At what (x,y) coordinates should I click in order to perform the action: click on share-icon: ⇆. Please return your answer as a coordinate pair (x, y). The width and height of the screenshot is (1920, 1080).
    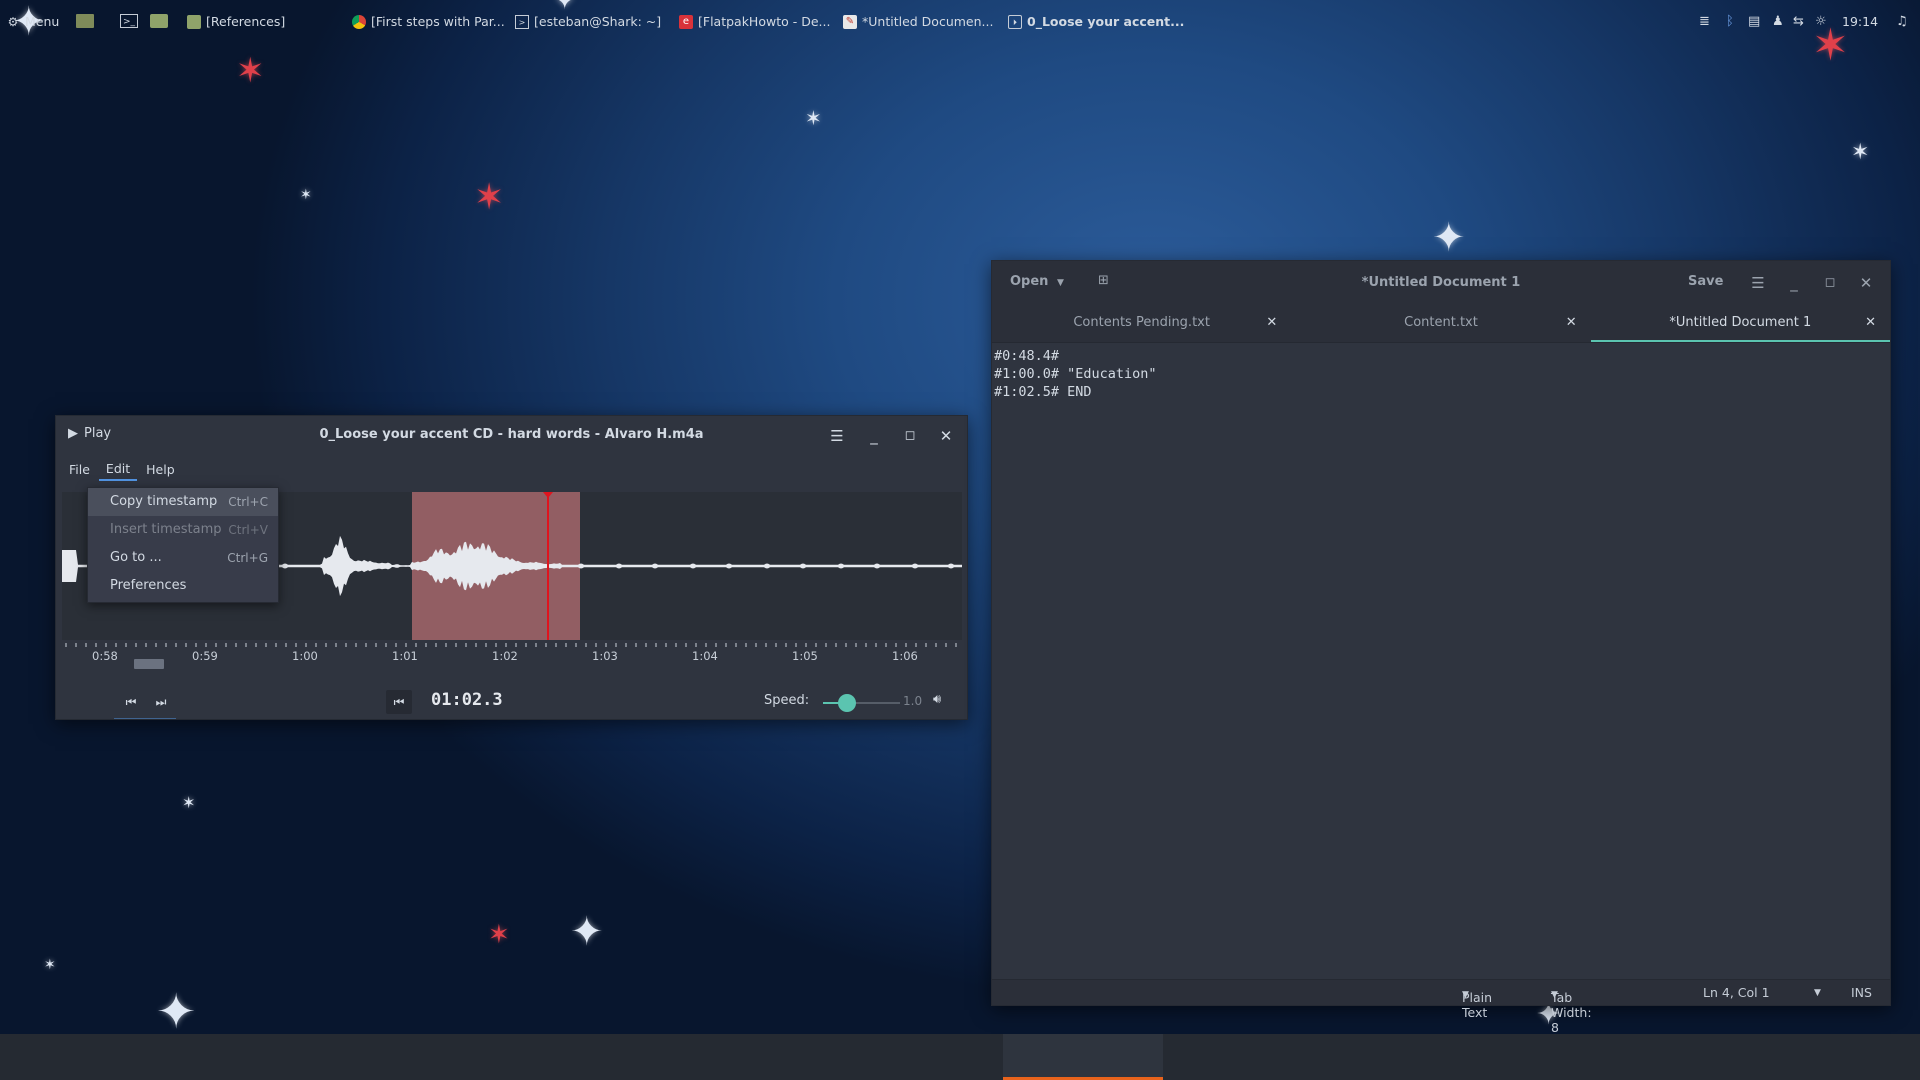
    Looking at the image, I should click on (1798, 21).